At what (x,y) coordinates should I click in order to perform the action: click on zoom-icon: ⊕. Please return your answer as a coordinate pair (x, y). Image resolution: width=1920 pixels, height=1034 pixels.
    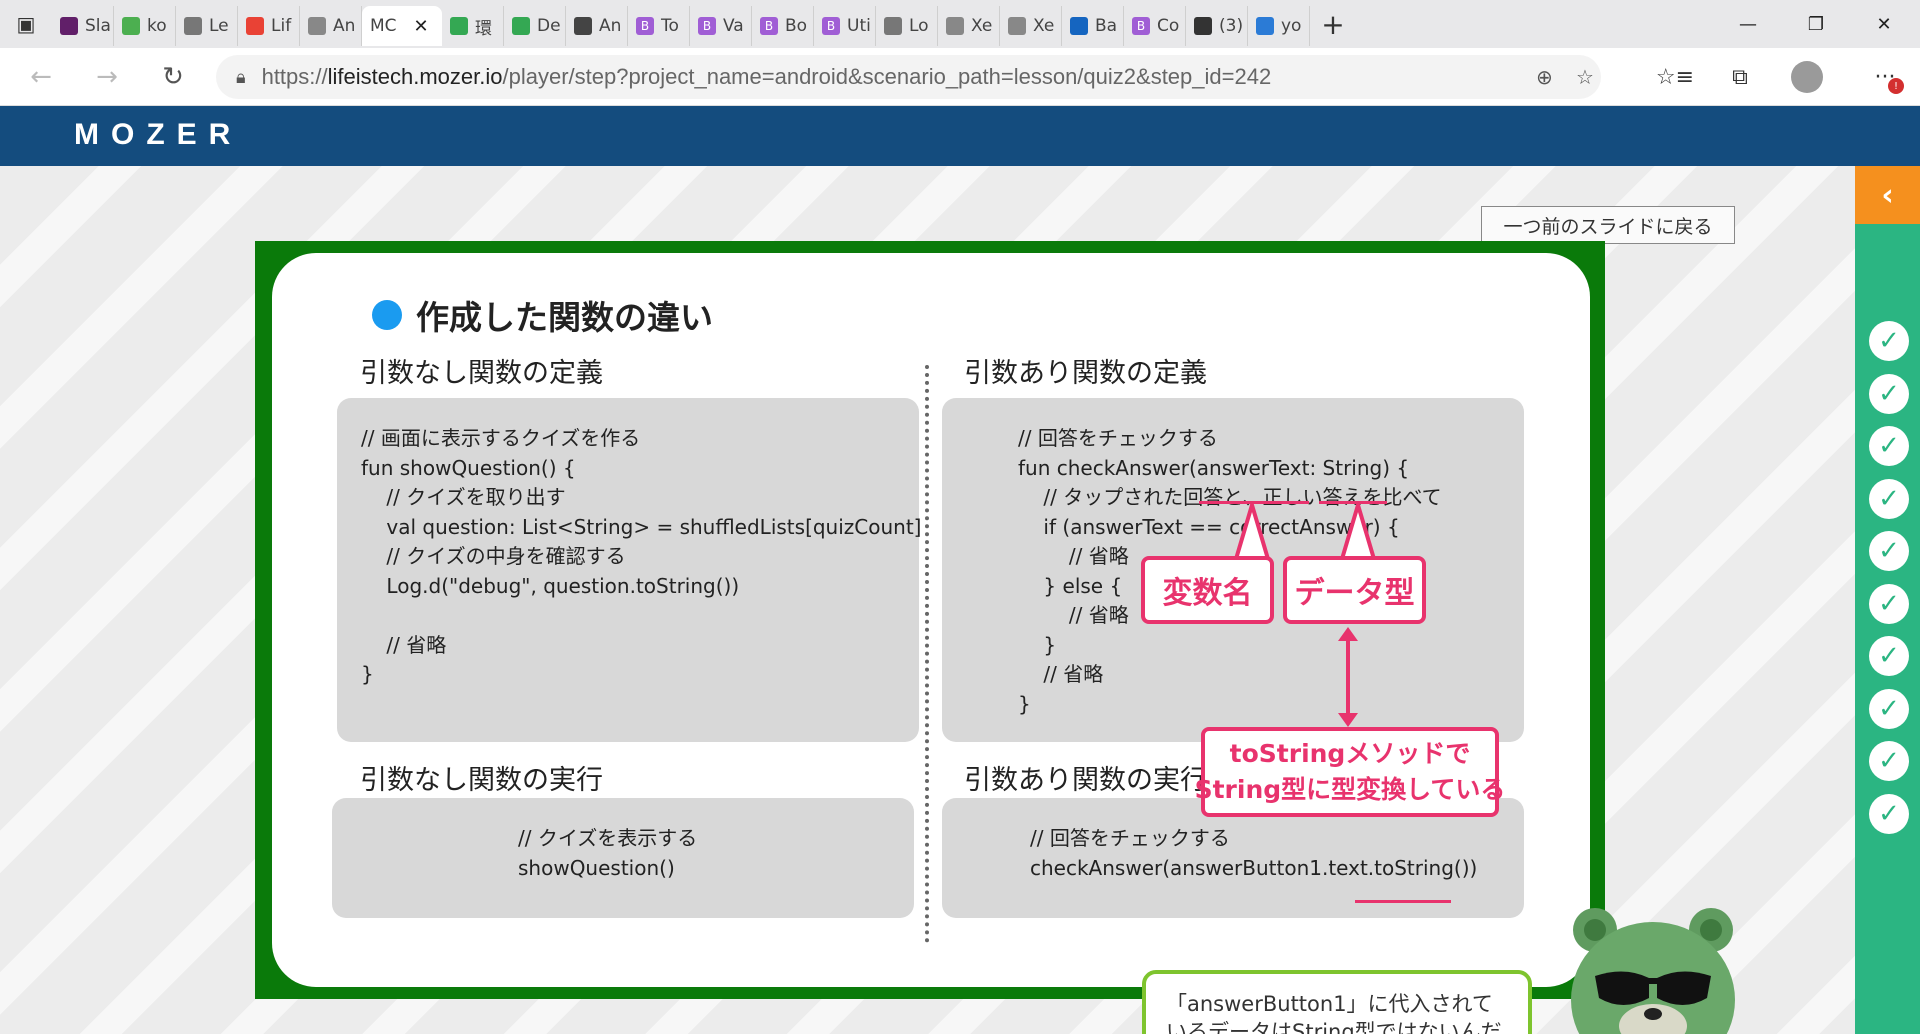
    Looking at the image, I should click on (1544, 77).